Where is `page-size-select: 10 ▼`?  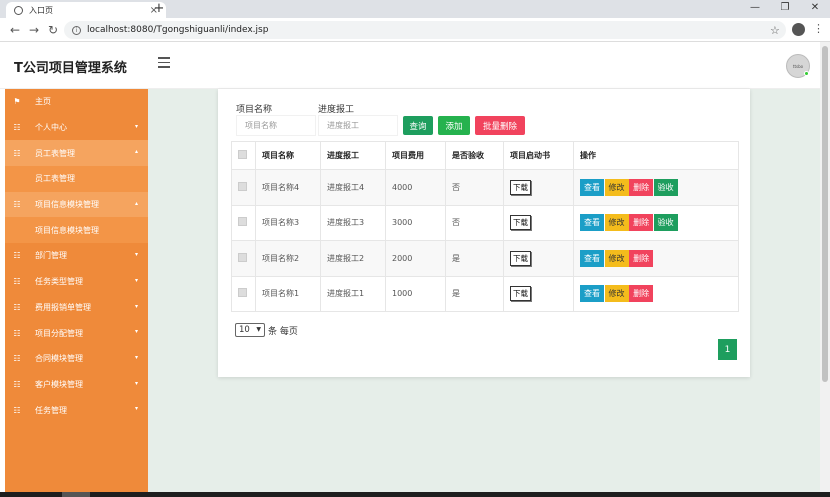
page-size-select: 10 ▼ is located at coordinates (250, 330).